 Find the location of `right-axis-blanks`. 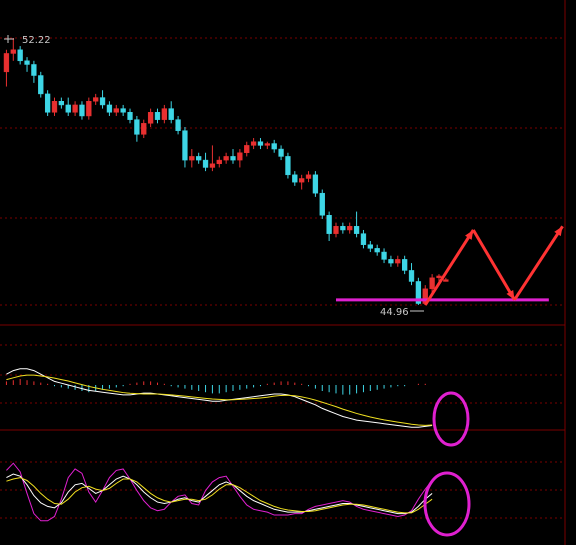

right-axis-blanks is located at coordinates (570, 272).